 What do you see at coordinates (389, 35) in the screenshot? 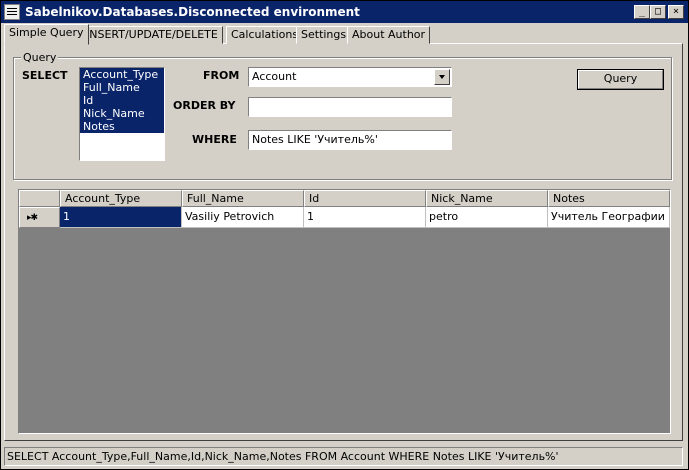
I see `tab-about-author: About Author` at bounding box center [389, 35].